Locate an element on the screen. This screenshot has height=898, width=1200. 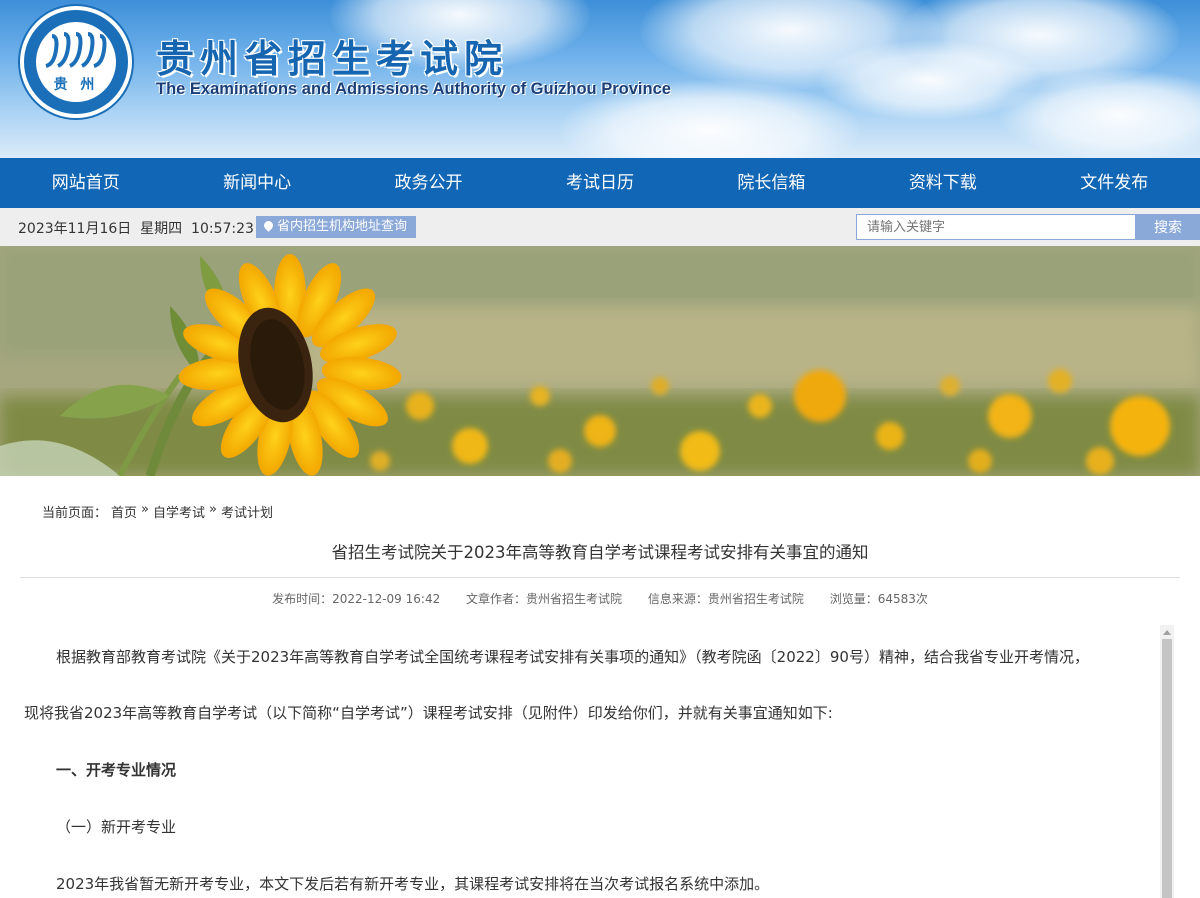
publish-time: 发布时间：2022-12-09 16:42 is located at coordinates (356, 599).